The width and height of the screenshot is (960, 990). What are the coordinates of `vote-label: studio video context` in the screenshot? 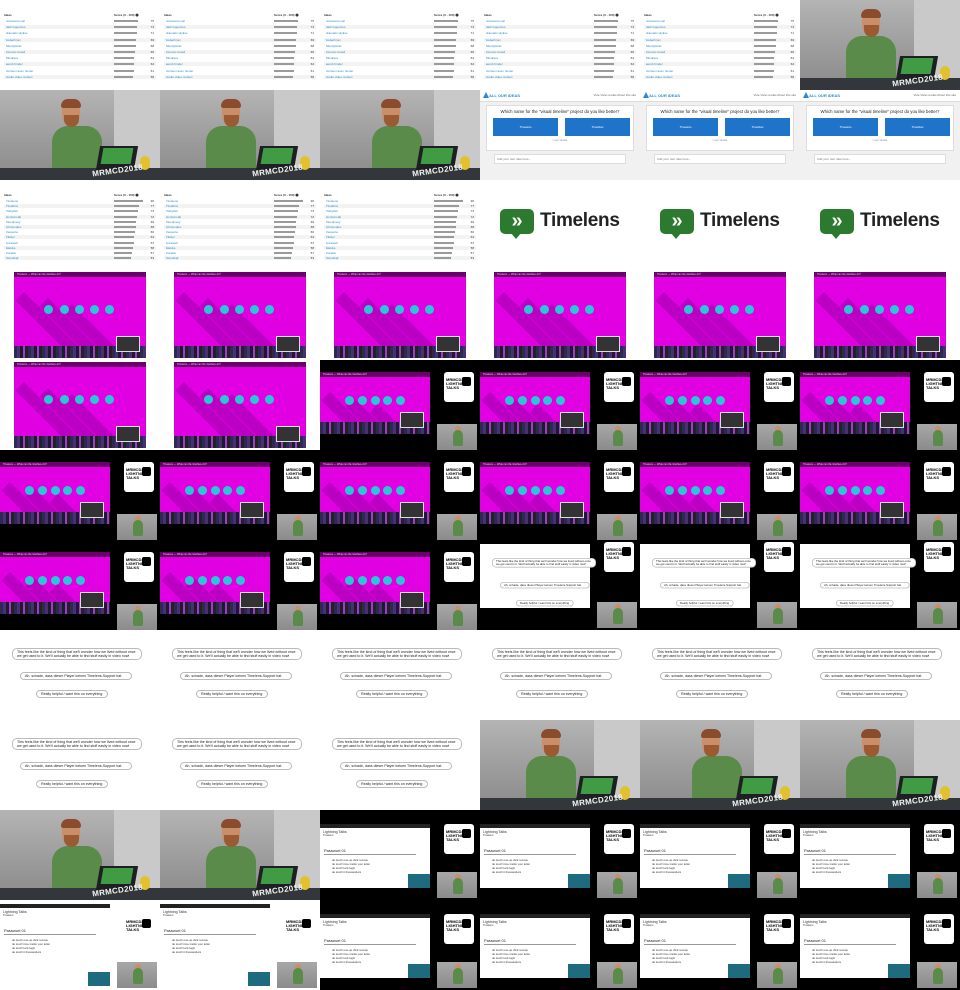 It's located at (339, 77).